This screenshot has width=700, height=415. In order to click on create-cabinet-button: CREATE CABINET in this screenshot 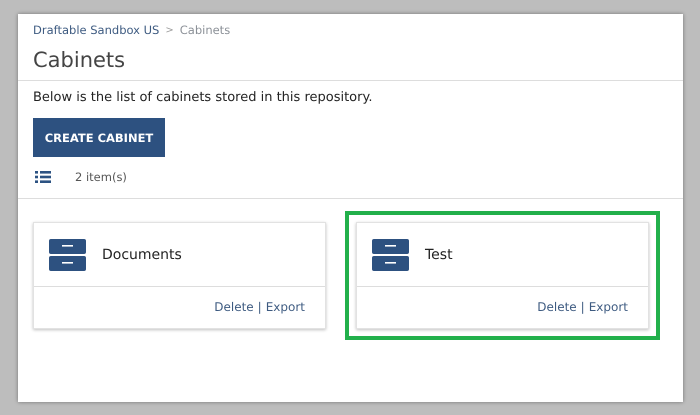, I will do `click(99, 137)`.